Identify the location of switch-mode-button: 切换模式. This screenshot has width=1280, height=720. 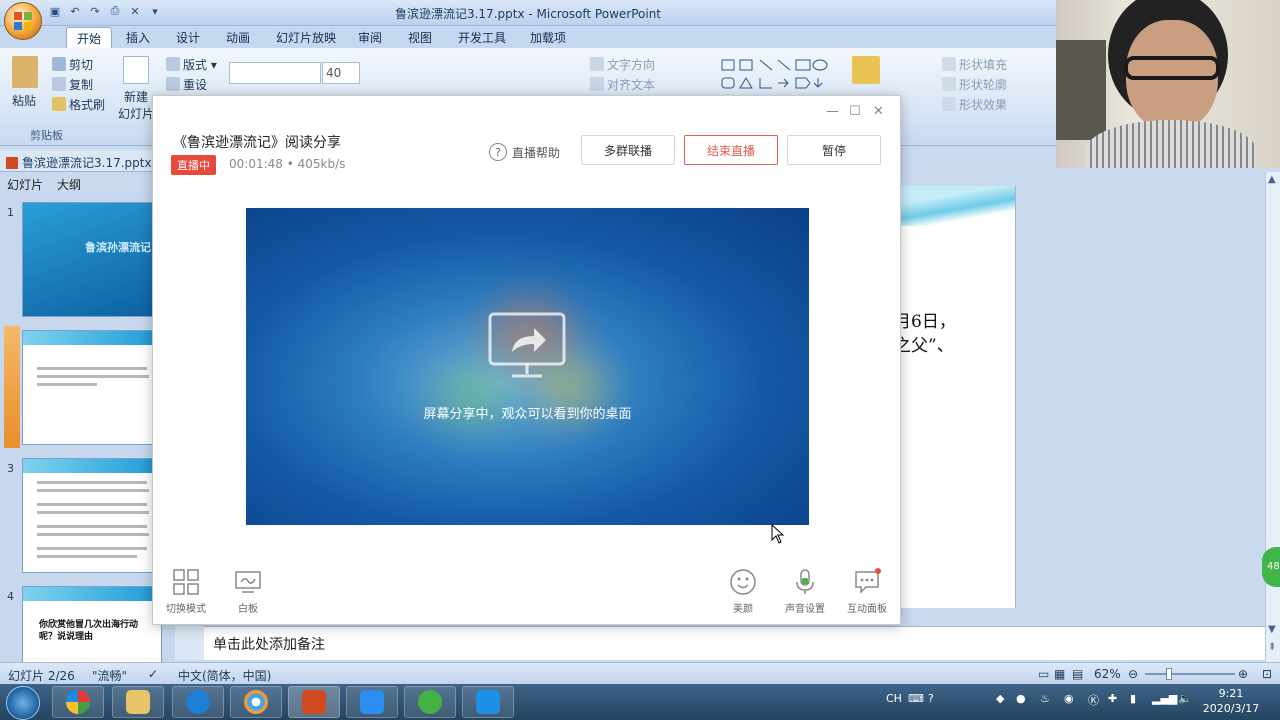
(186, 591).